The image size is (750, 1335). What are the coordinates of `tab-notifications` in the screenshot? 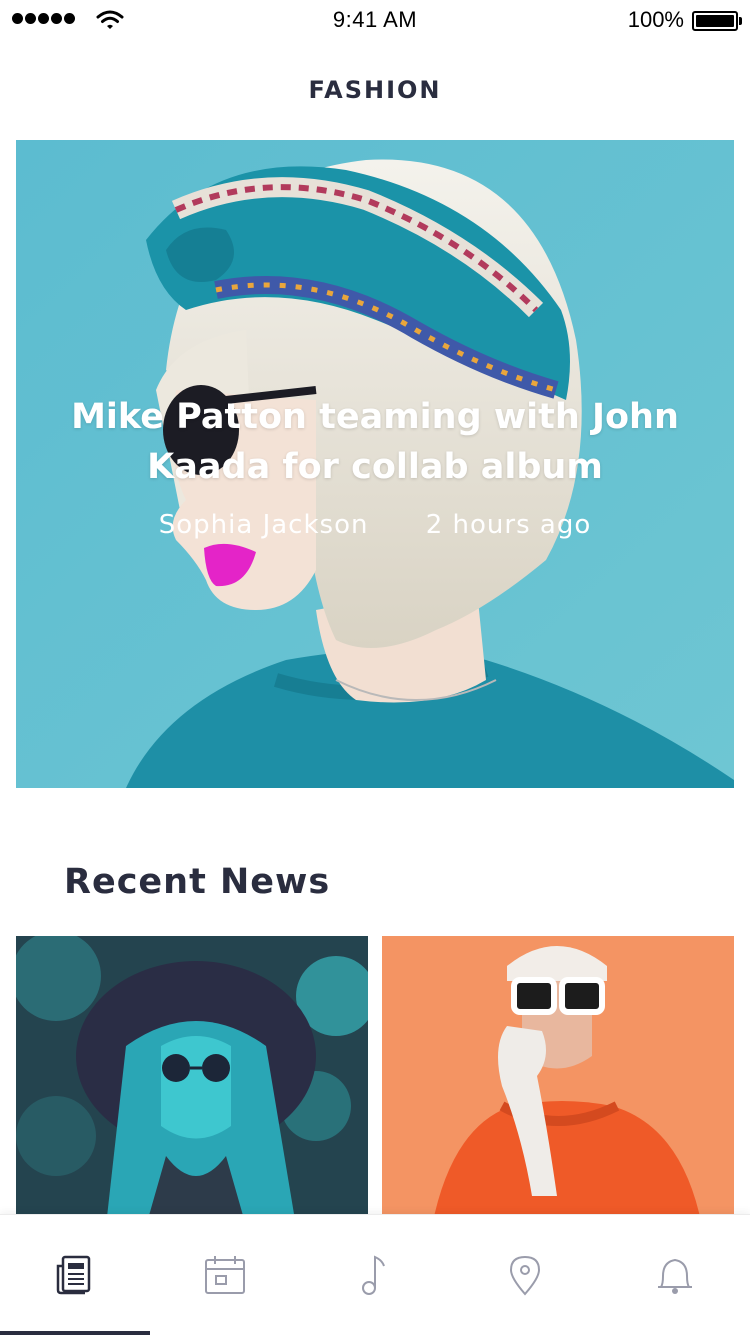 It's located at (675, 1275).